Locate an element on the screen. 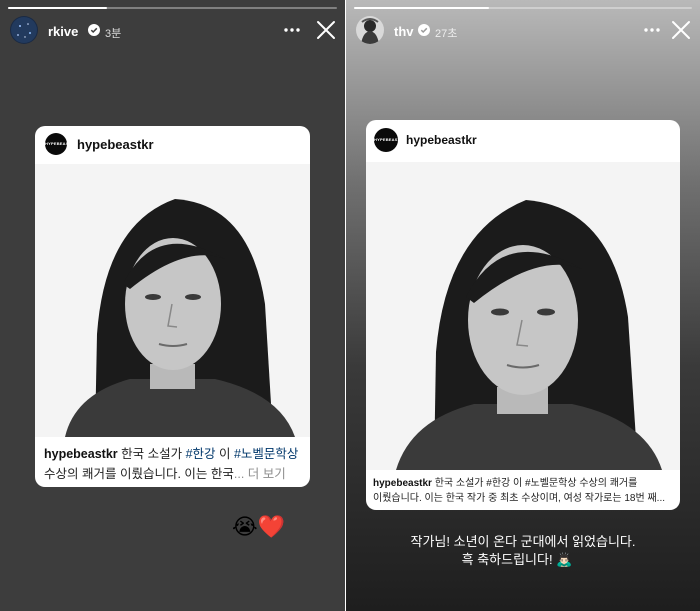 The height and width of the screenshot is (611, 700). story-reply-line-1: 작가님! 소년이 온다 군대에서 읽었습니다. is located at coordinates (523, 541).